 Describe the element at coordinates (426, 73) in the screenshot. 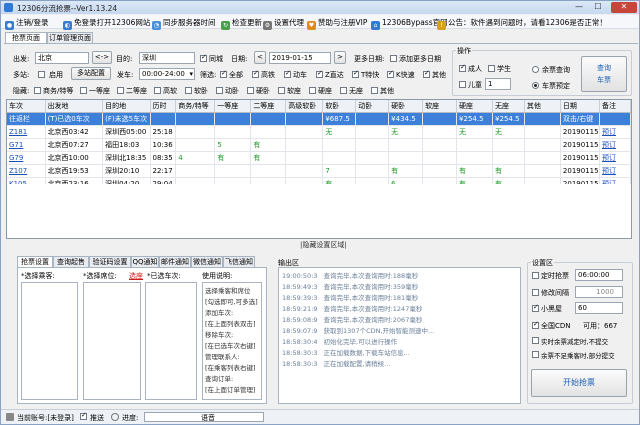

I see `filter-other-checkbox` at that location.